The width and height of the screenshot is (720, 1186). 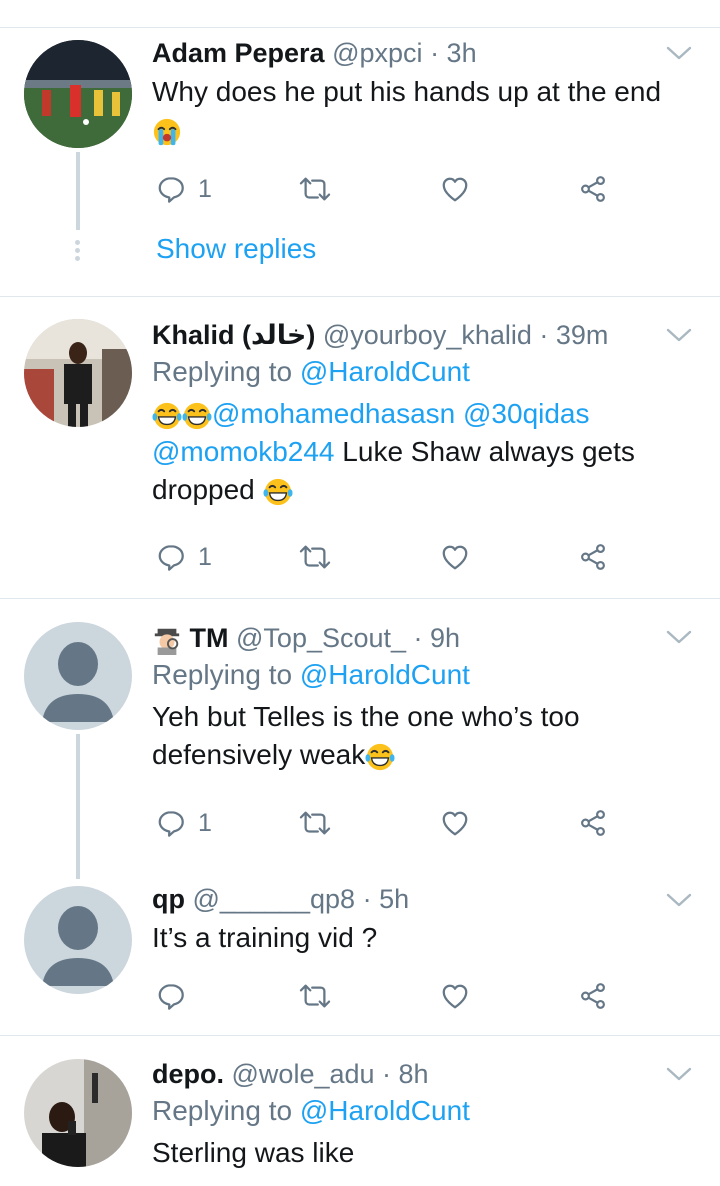 What do you see at coordinates (265, 937) in the screenshot?
I see `tweet-text-line: It’s a training vid ?` at bounding box center [265, 937].